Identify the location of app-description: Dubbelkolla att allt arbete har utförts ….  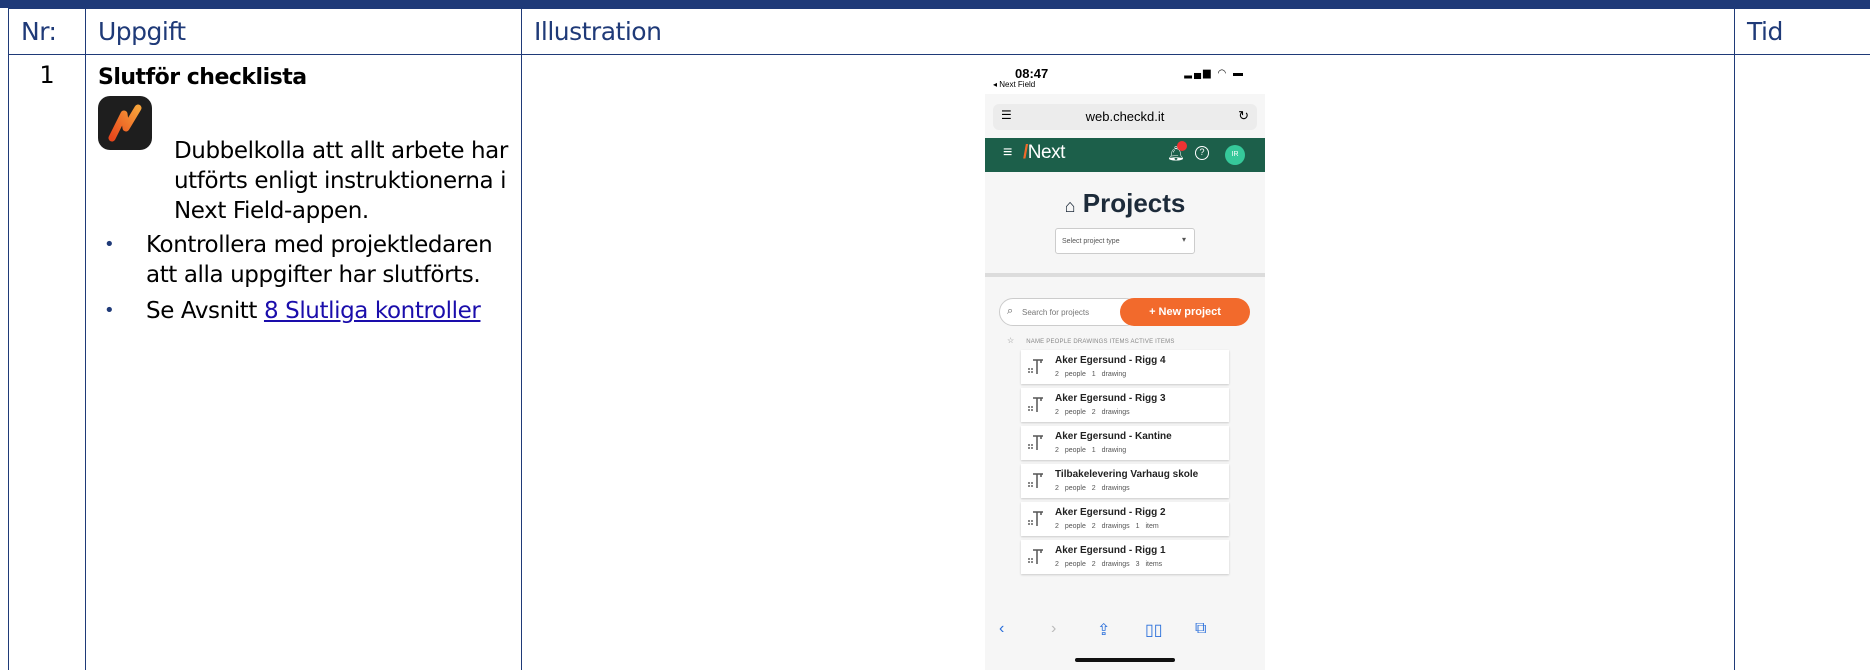
(341, 181).